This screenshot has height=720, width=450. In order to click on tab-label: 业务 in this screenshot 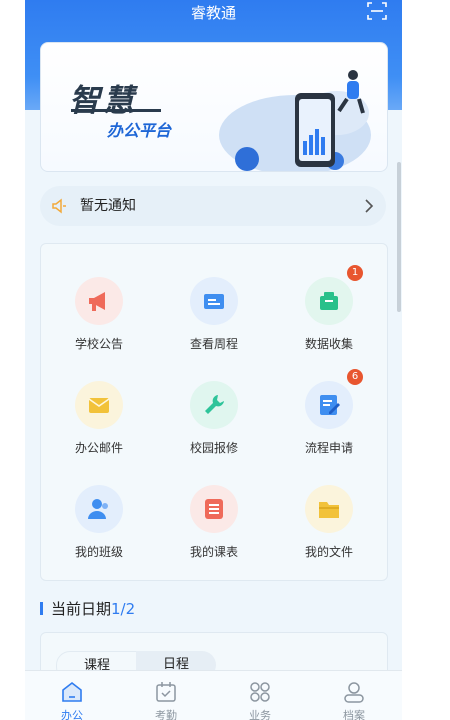, I will do `click(260, 714)`.